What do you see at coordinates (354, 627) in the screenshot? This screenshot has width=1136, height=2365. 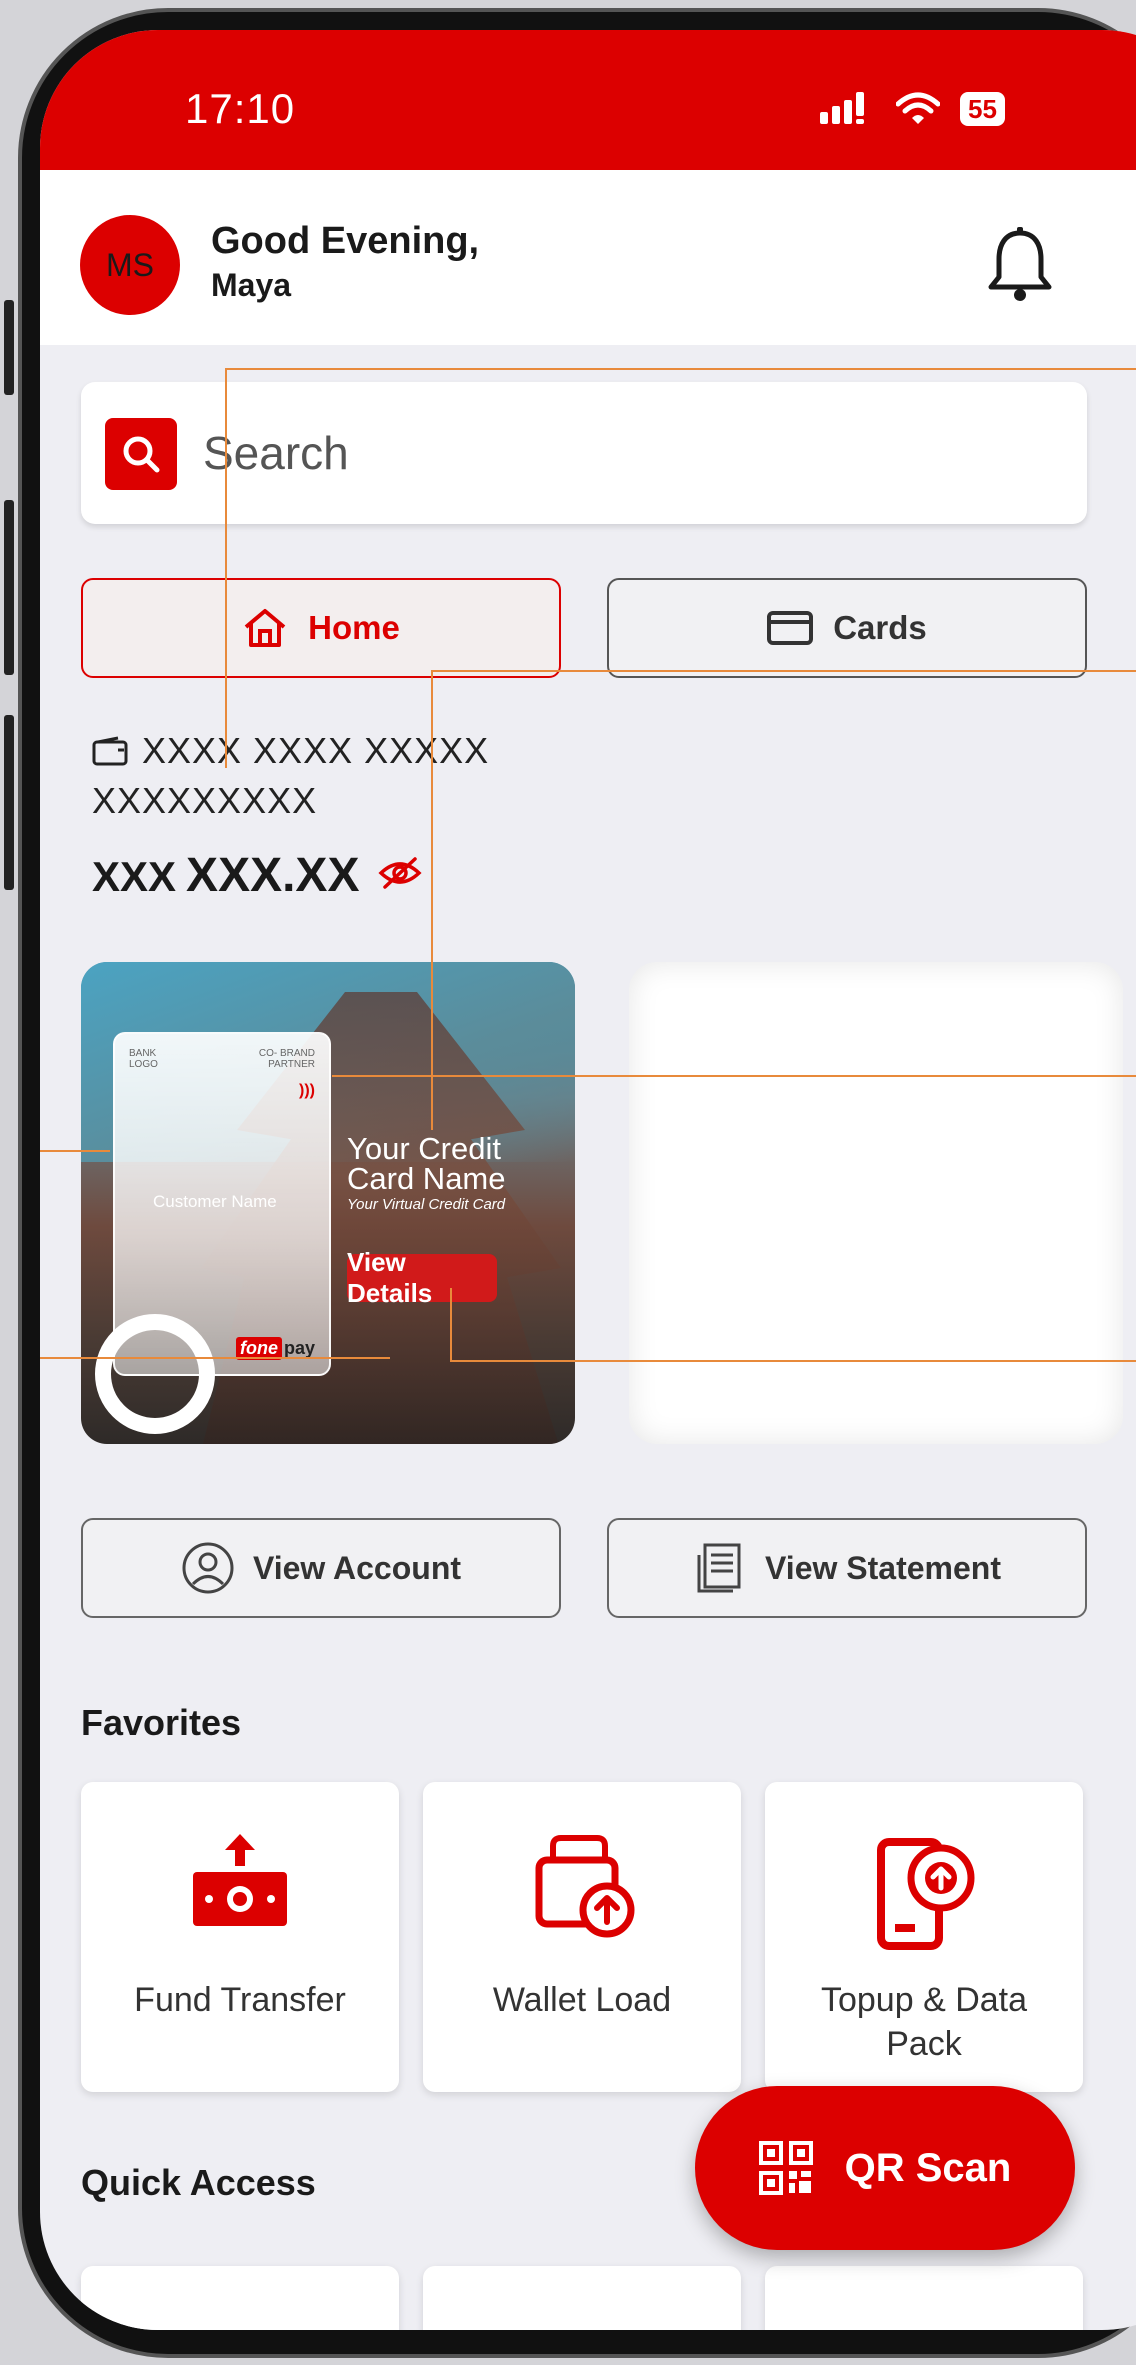 I see `tab-home-label: Home` at bounding box center [354, 627].